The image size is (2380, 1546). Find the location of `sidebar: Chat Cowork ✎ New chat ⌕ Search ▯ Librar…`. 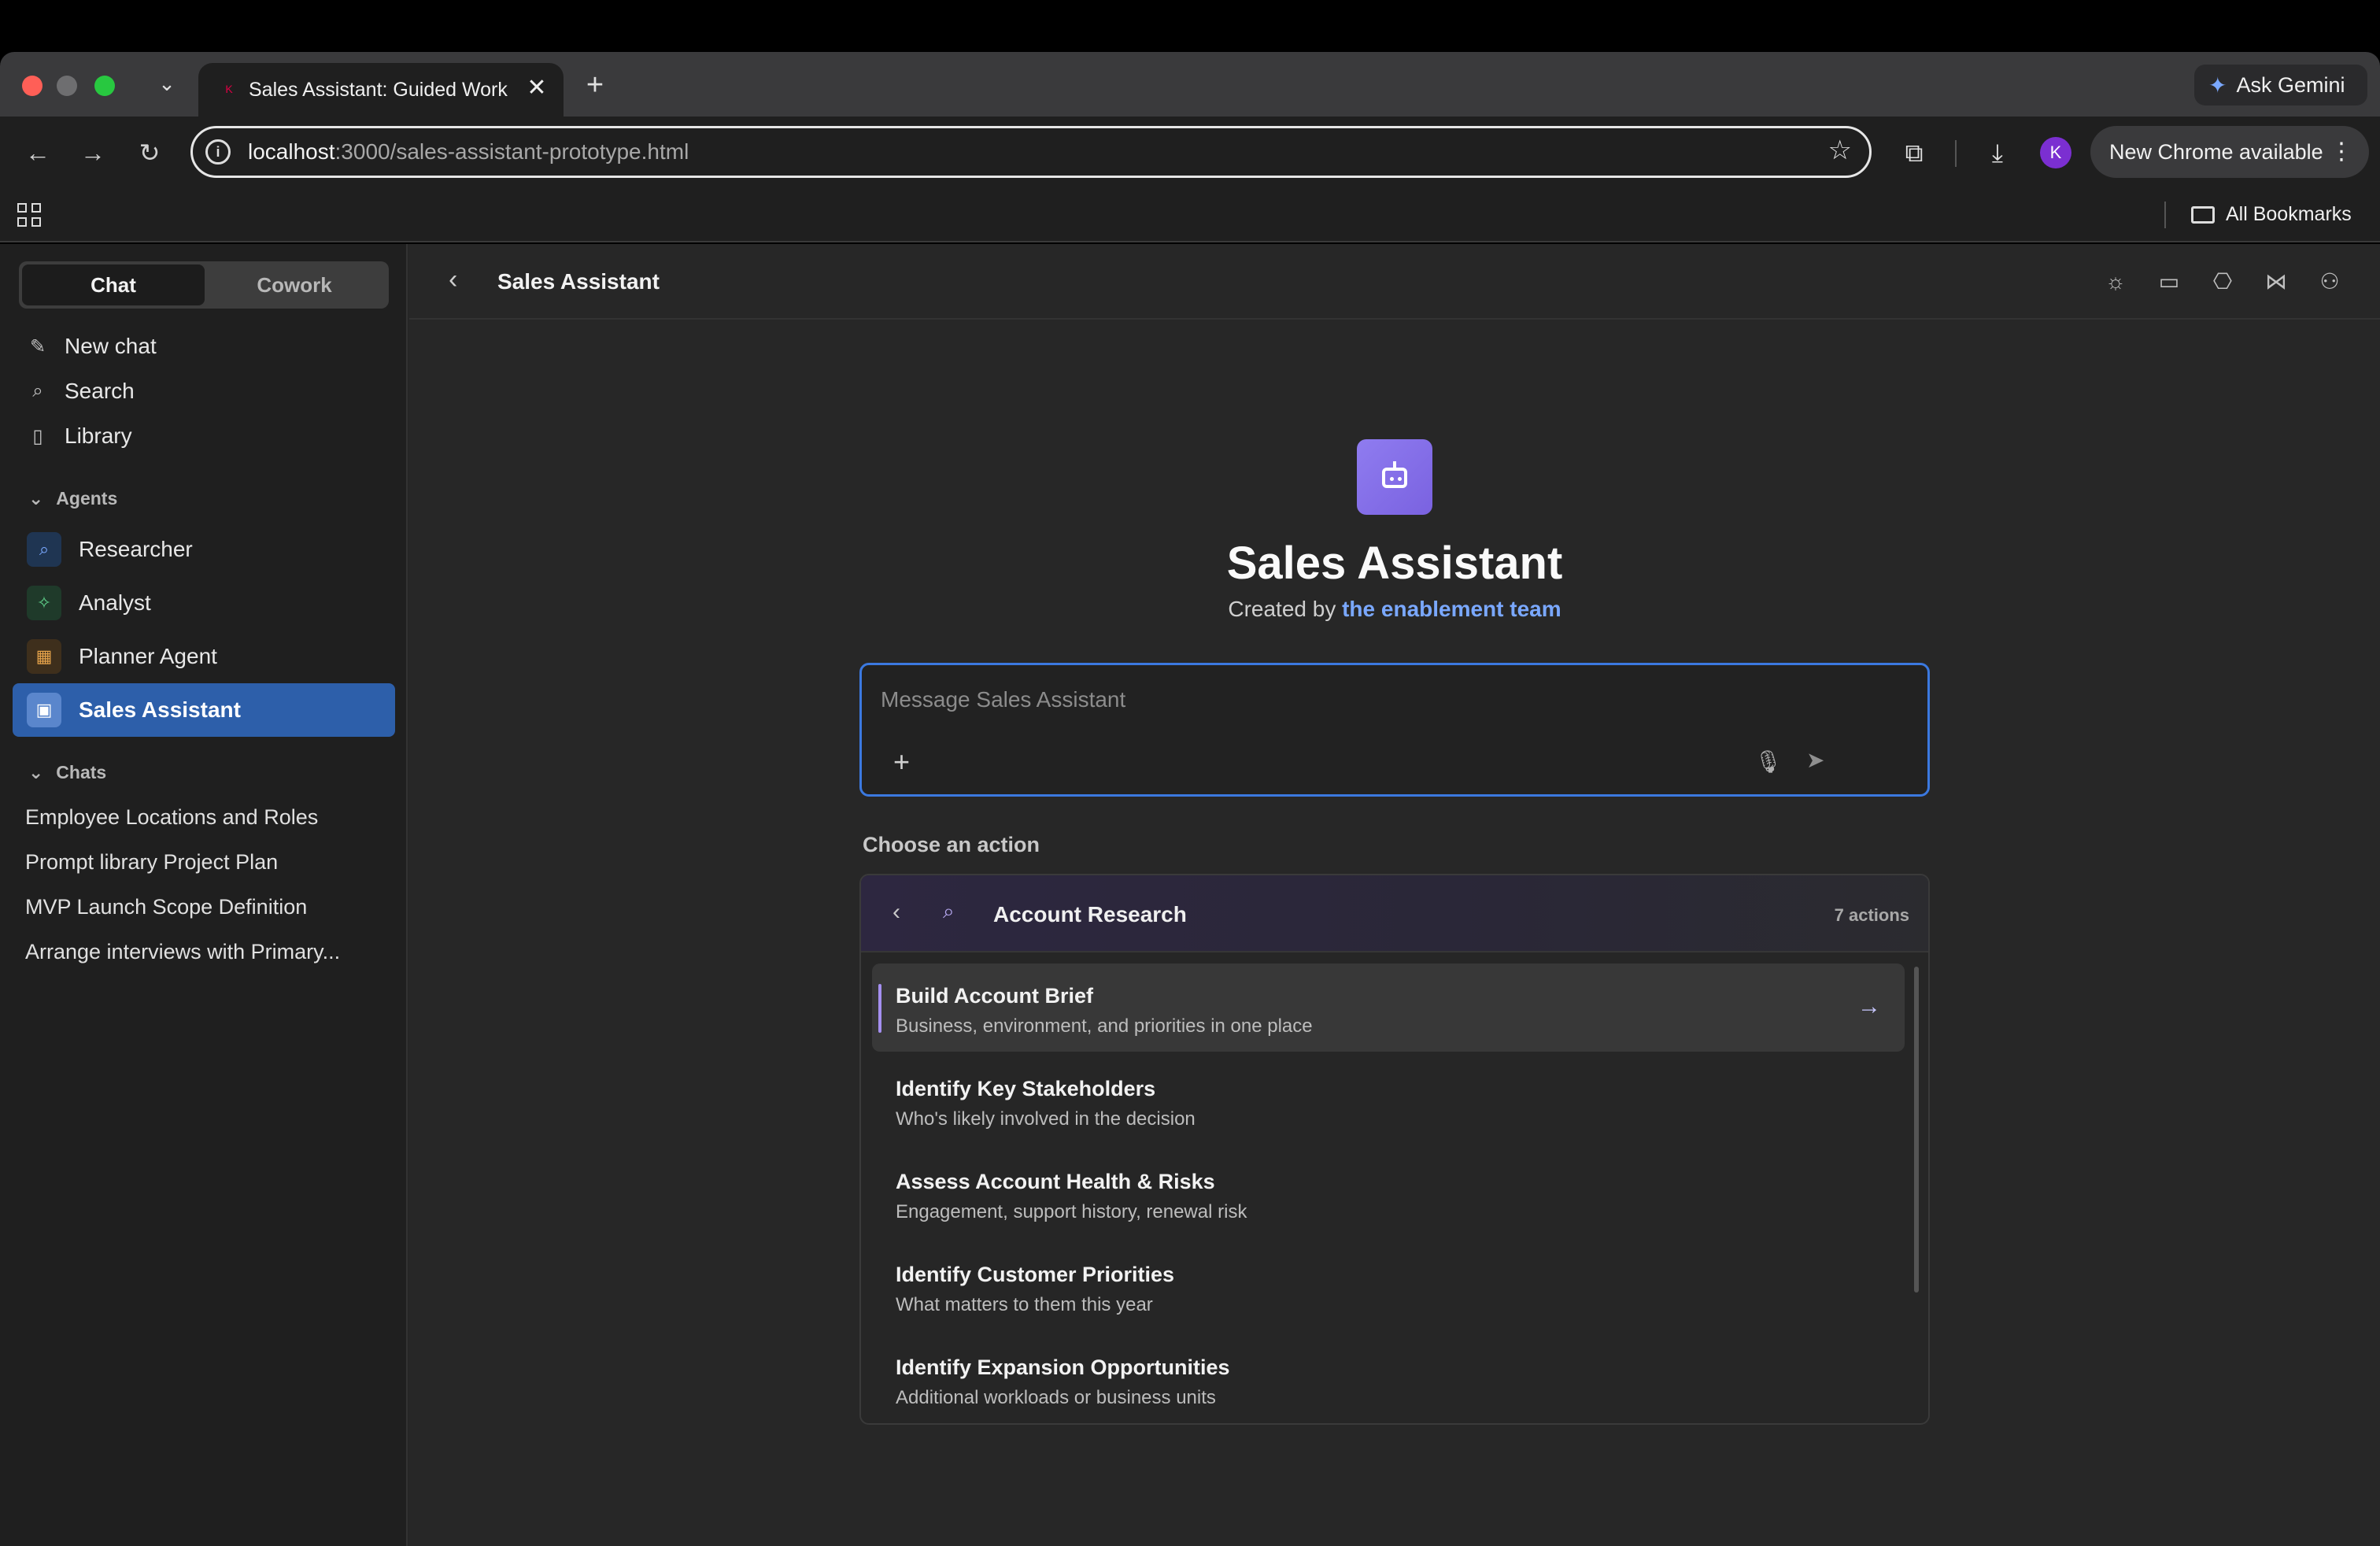

sidebar: Chat Cowork ✎ New chat ⌕ Search ▯ Librar… is located at coordinates (204, 895).